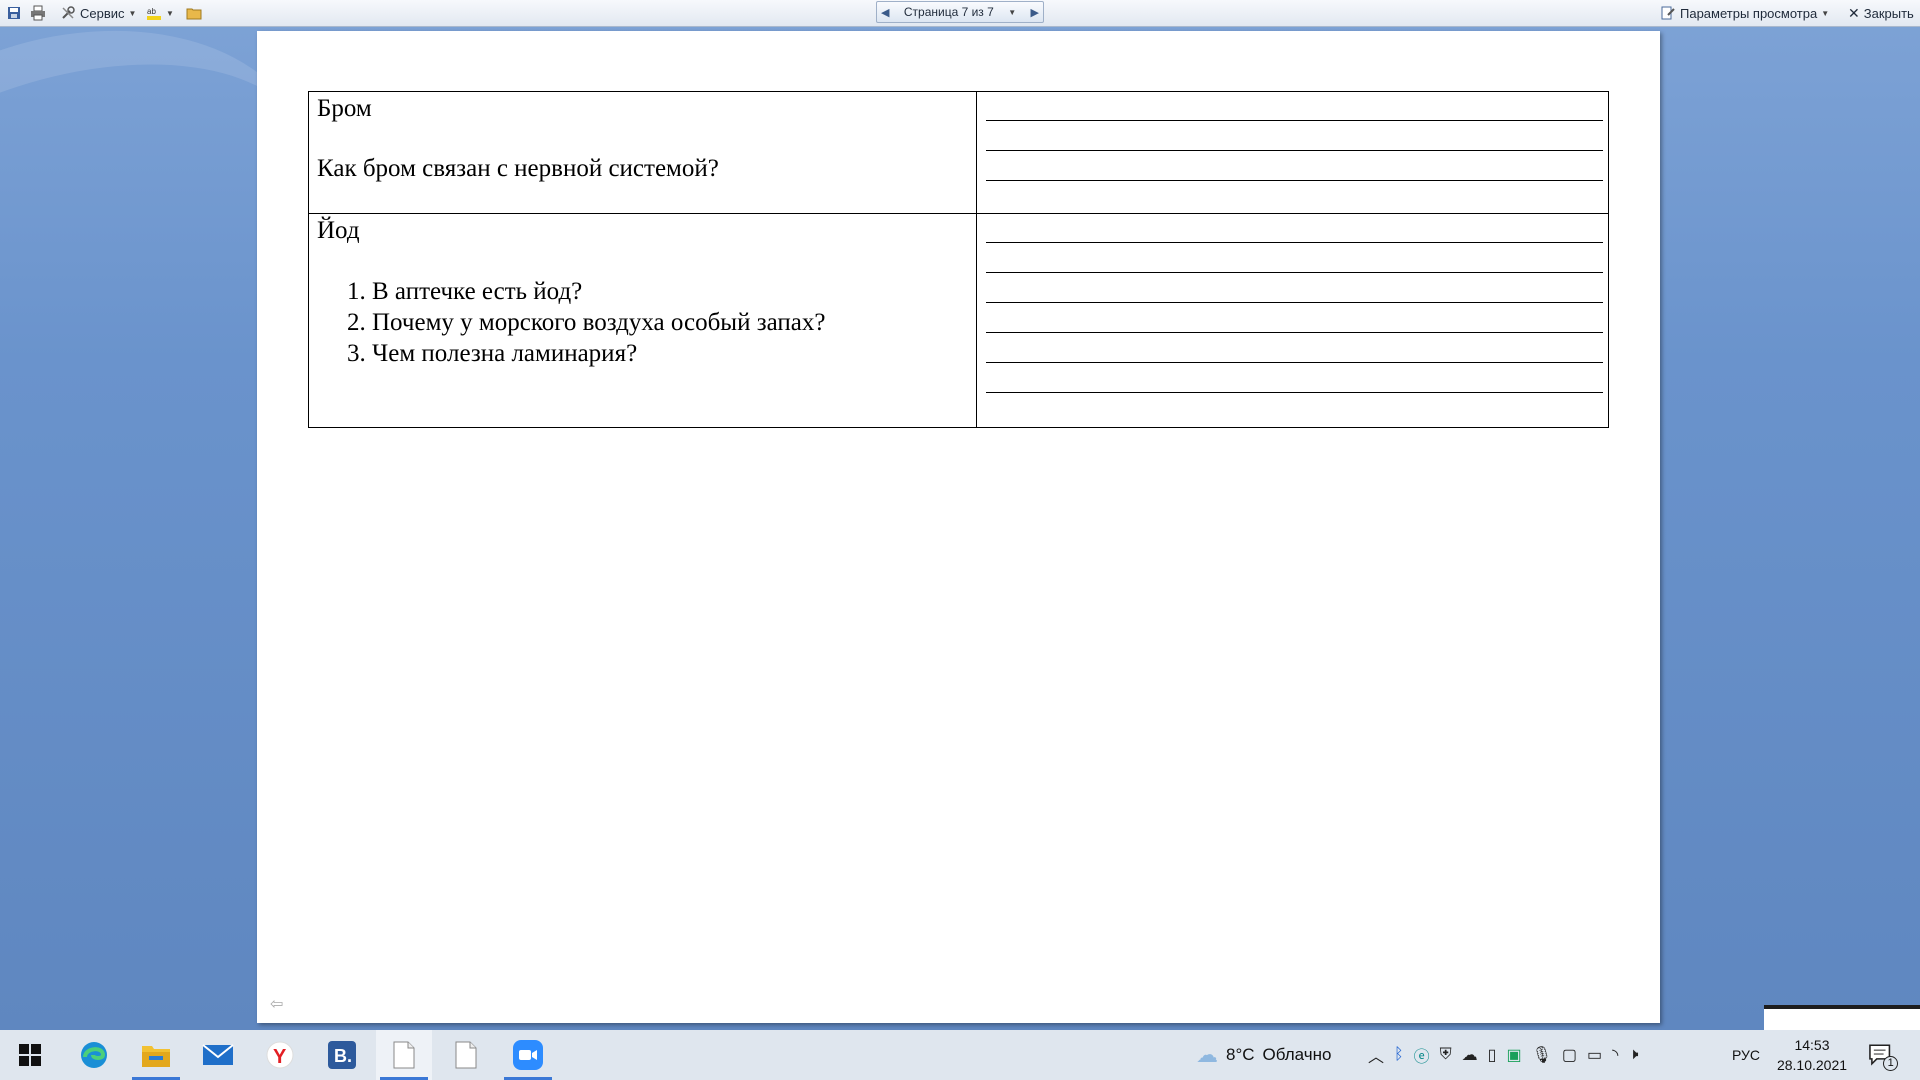 The height and width of the screenshot is (1080, 1920). Describe the element at coordinates (1812, 1045) in the screenshot. I see `clock-time: 14:53` at that location.